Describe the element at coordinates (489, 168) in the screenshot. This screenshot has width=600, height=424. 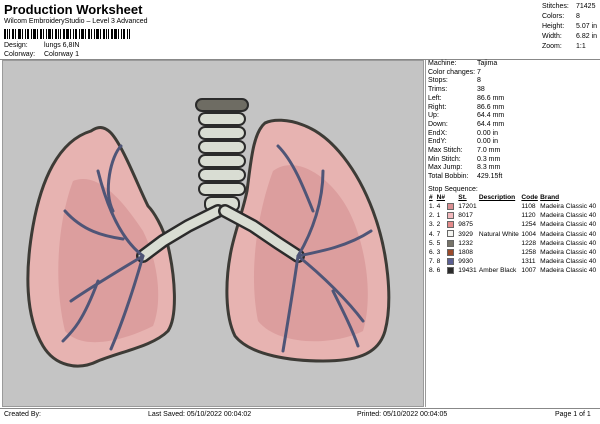
I see `stat-value: 8.3 mm` at that location.